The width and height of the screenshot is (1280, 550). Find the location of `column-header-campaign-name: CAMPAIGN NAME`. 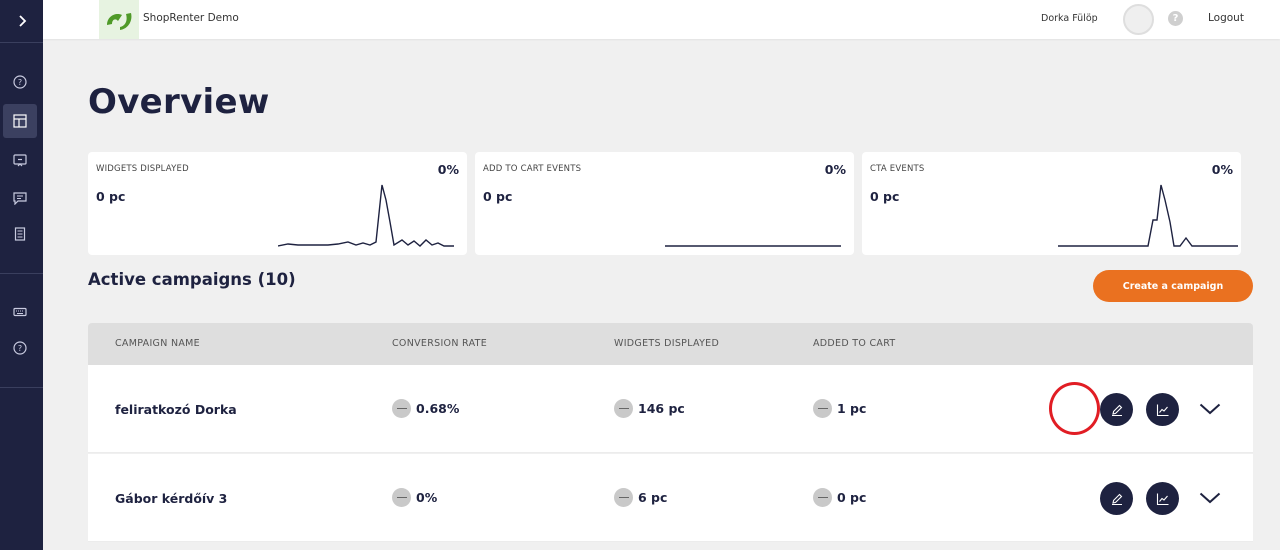

column-header-campaign-name: CAMPAIGN NAME is located at coordinates (157, 343).